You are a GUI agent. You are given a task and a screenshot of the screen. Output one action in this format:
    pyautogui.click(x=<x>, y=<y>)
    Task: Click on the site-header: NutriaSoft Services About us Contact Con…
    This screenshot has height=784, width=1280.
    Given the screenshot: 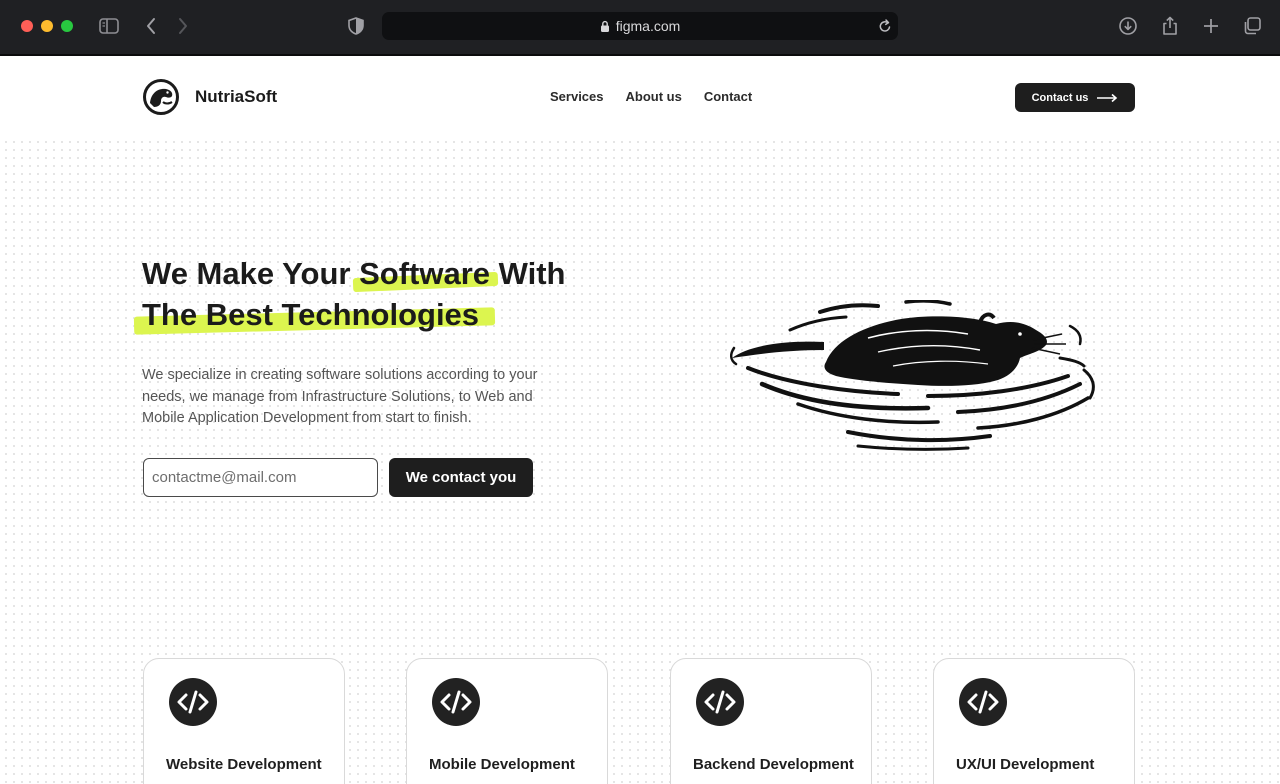 What is the action you would take?
    pyautogui.click(x=640, y=96)
    